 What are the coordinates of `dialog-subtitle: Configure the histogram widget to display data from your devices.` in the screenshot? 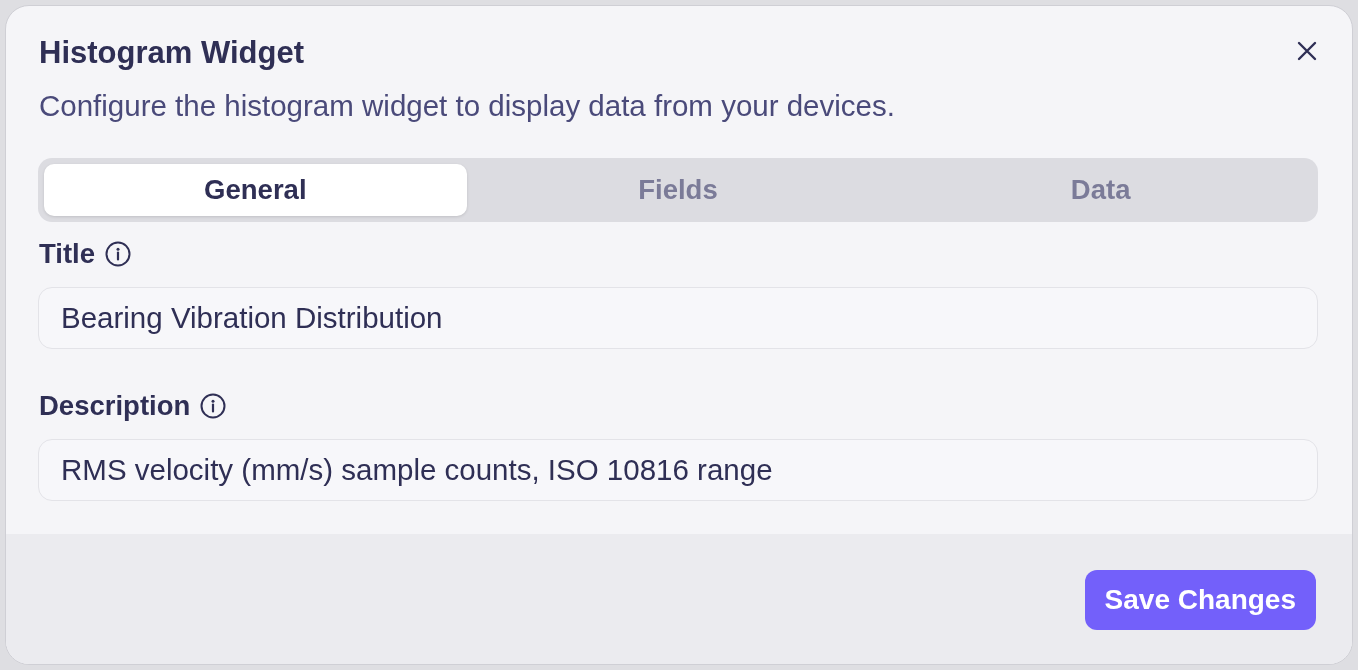 It's located at (467, 106).